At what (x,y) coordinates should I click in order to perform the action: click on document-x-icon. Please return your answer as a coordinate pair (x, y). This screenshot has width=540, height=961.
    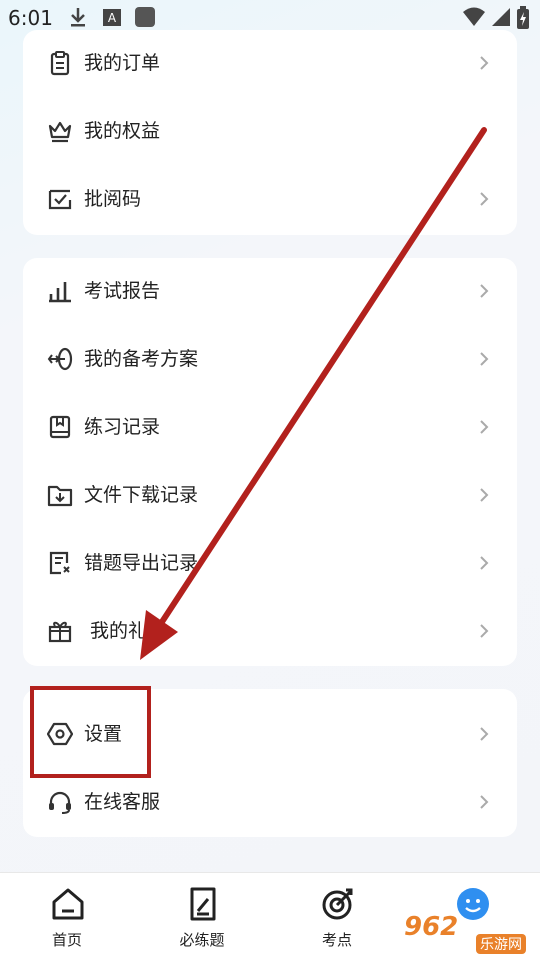
    Looking at the image, I should click on (59, 563).